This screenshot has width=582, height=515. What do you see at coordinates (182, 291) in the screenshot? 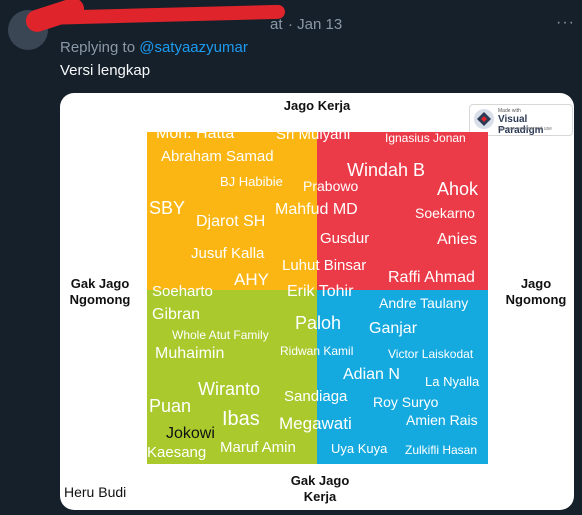
I see `name-label: Soeharto` at bounding box center [182, 291].